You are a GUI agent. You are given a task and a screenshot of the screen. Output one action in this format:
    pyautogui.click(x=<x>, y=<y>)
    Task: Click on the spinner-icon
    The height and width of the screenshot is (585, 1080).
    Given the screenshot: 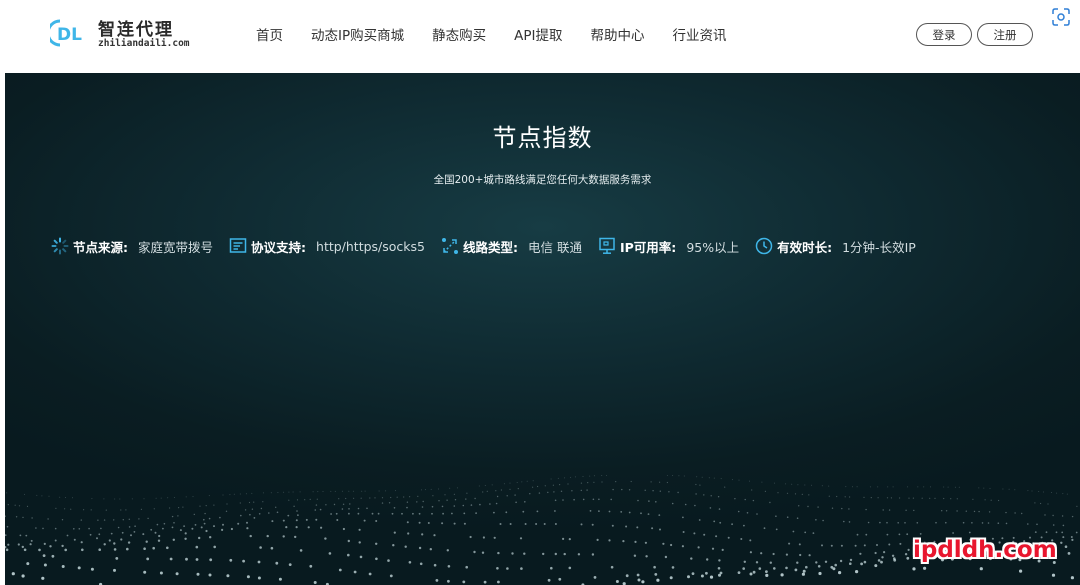 What is the action you would take?
    pyautogui.click(x=60, y=246)
    